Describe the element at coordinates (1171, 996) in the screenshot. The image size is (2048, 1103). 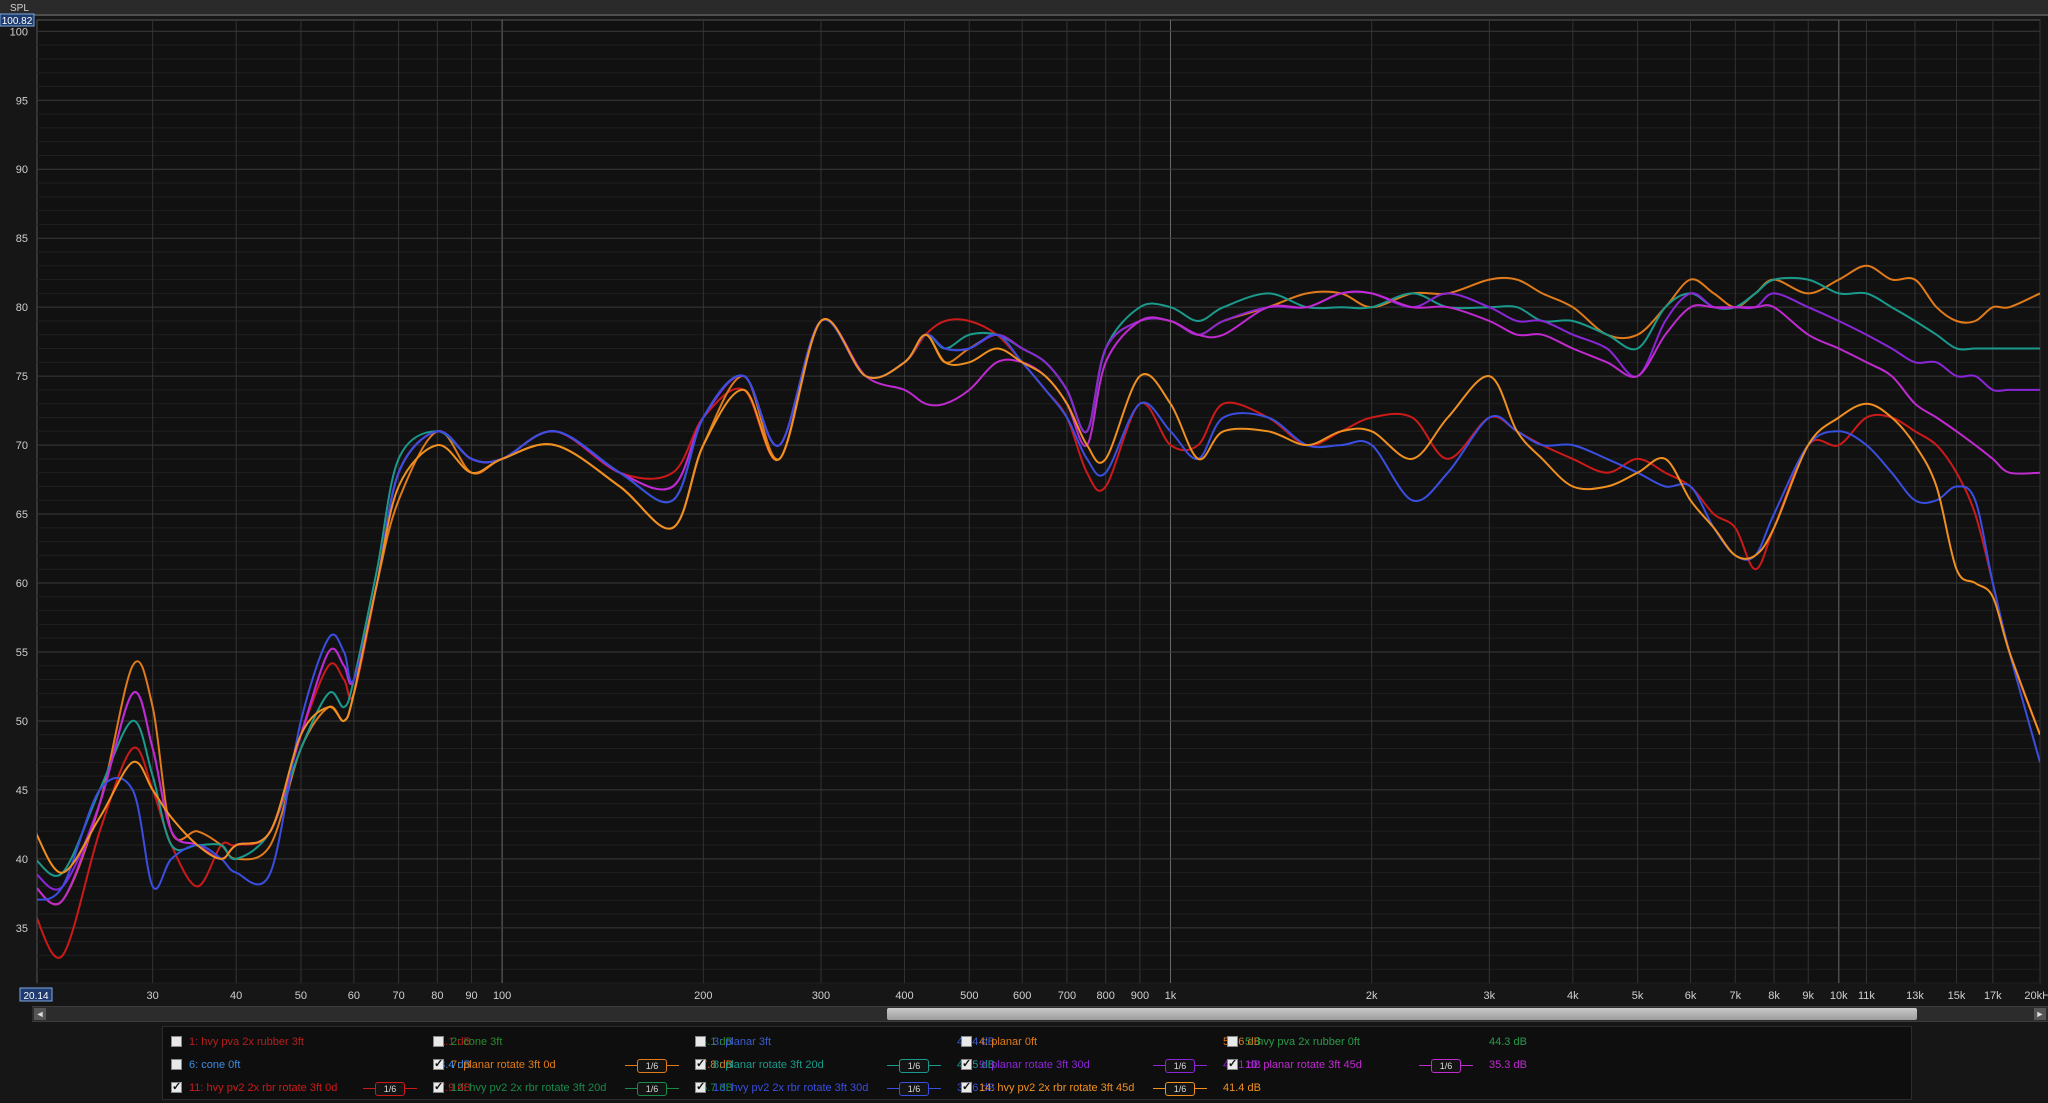
I see `x-tick-label: 1k` at that location.